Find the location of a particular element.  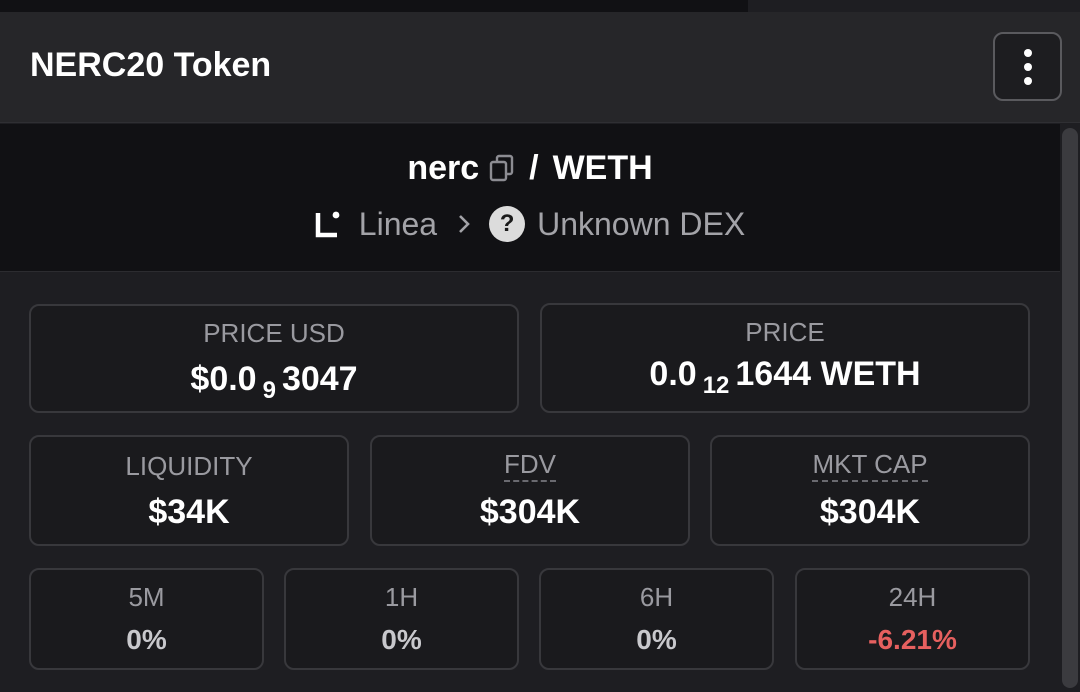

liquidity-label: LIQUIDITY is located at coordinates (189, 466).